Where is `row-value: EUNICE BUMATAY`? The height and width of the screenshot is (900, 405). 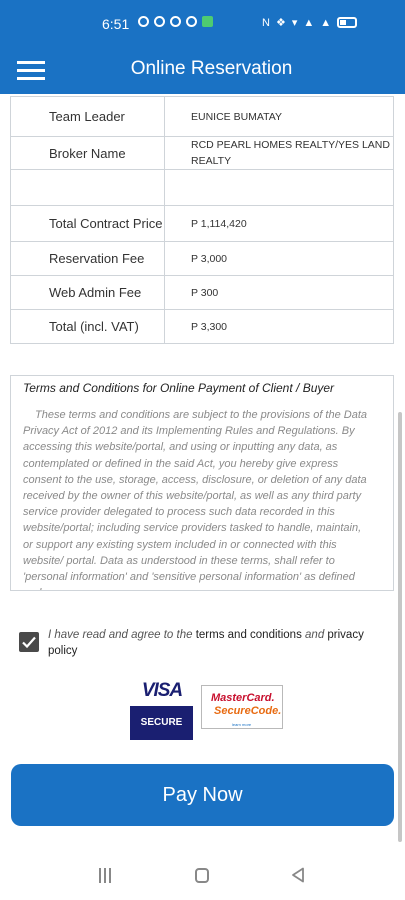
row-value: EUNICE BUMATAY is located at coordinates (279, 116).